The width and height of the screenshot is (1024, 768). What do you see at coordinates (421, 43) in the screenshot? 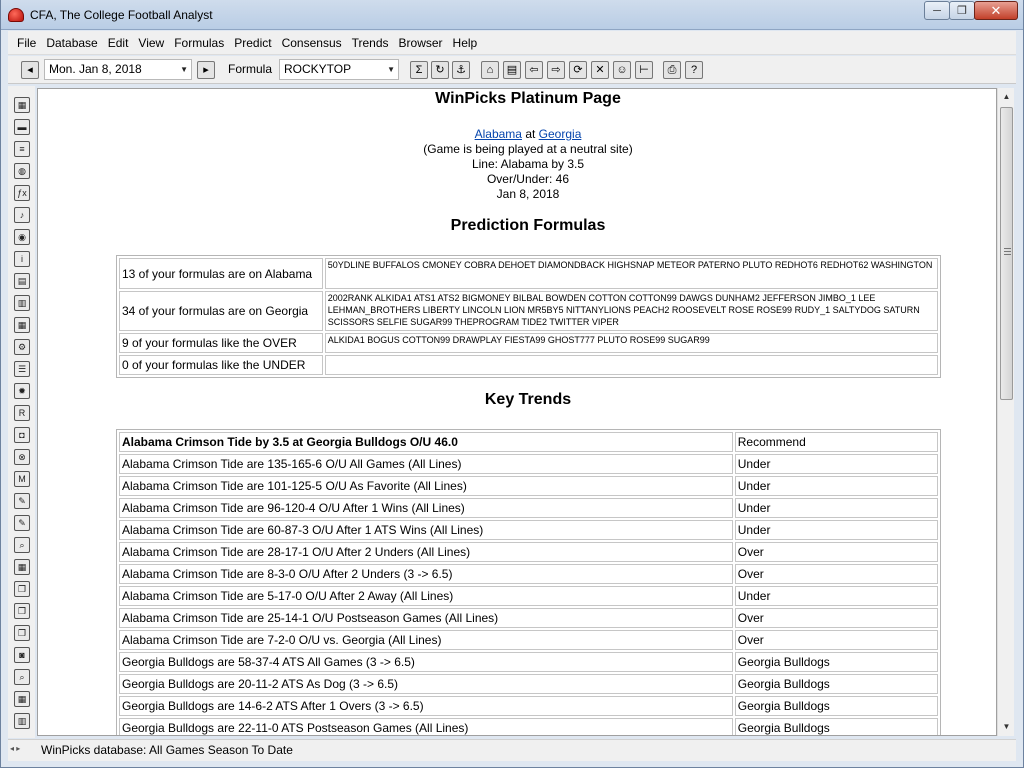
I see `menu-browser: Browser` at bounding box center [421, 43].